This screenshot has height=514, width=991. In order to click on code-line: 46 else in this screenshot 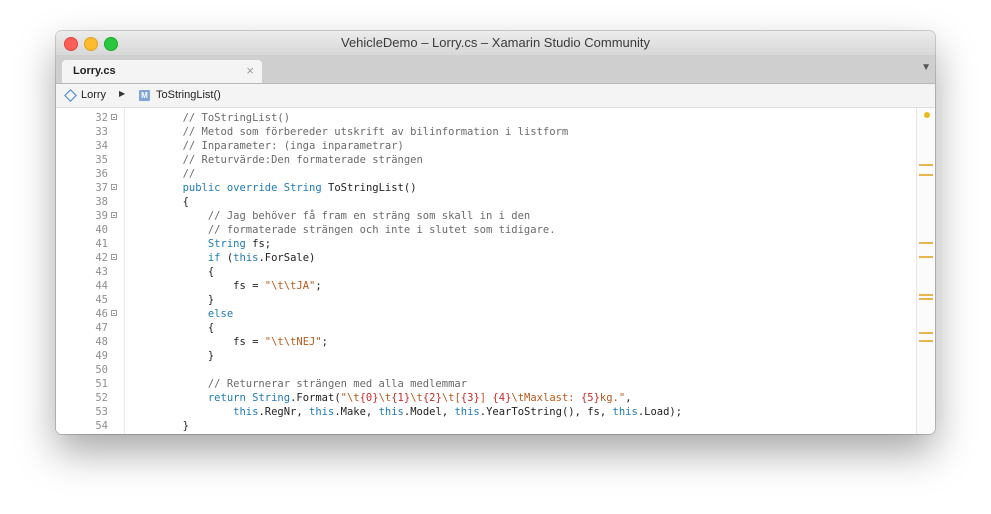, I will do `click(486, 314)`.